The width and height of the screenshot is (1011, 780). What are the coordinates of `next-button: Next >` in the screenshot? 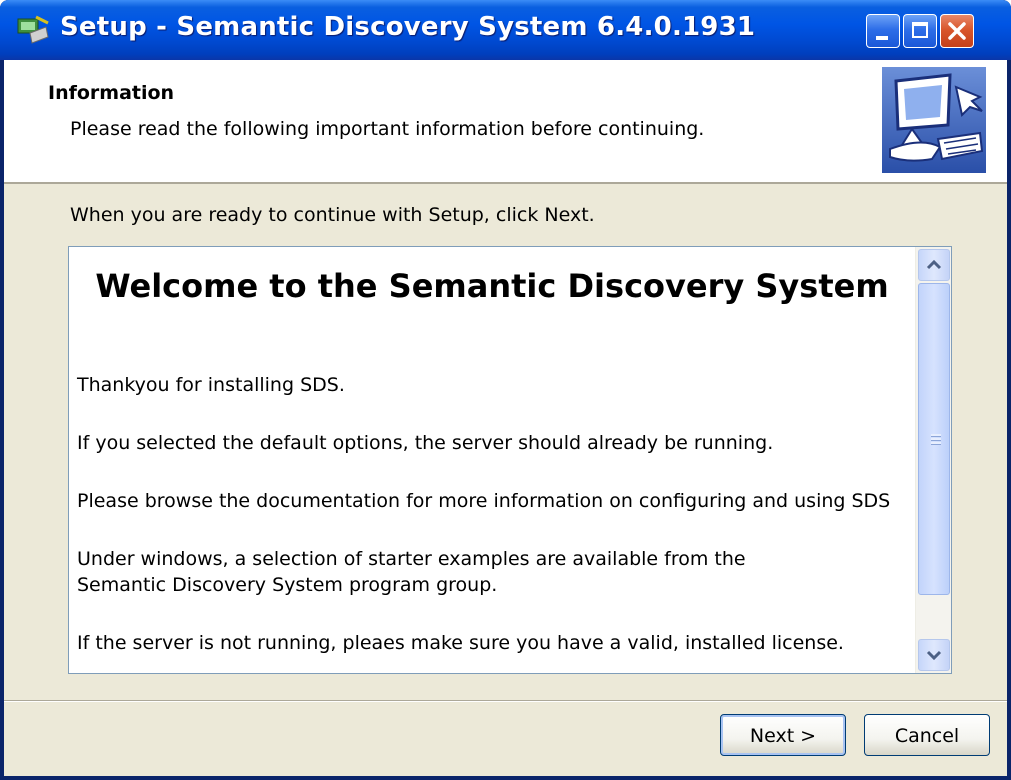 It's located at (783, 735).